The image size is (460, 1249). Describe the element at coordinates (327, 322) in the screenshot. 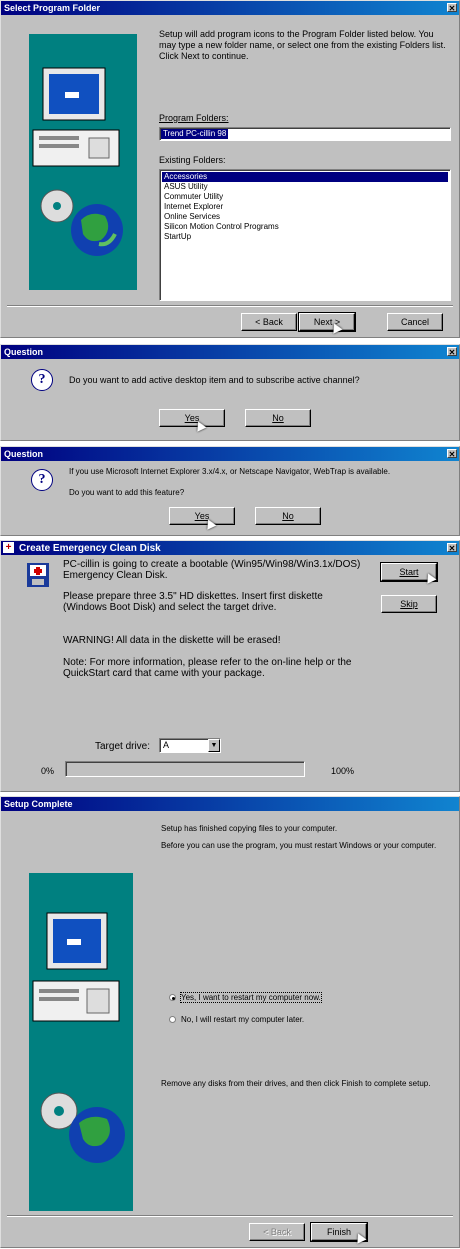

I see `next-button: Next >` at that location.